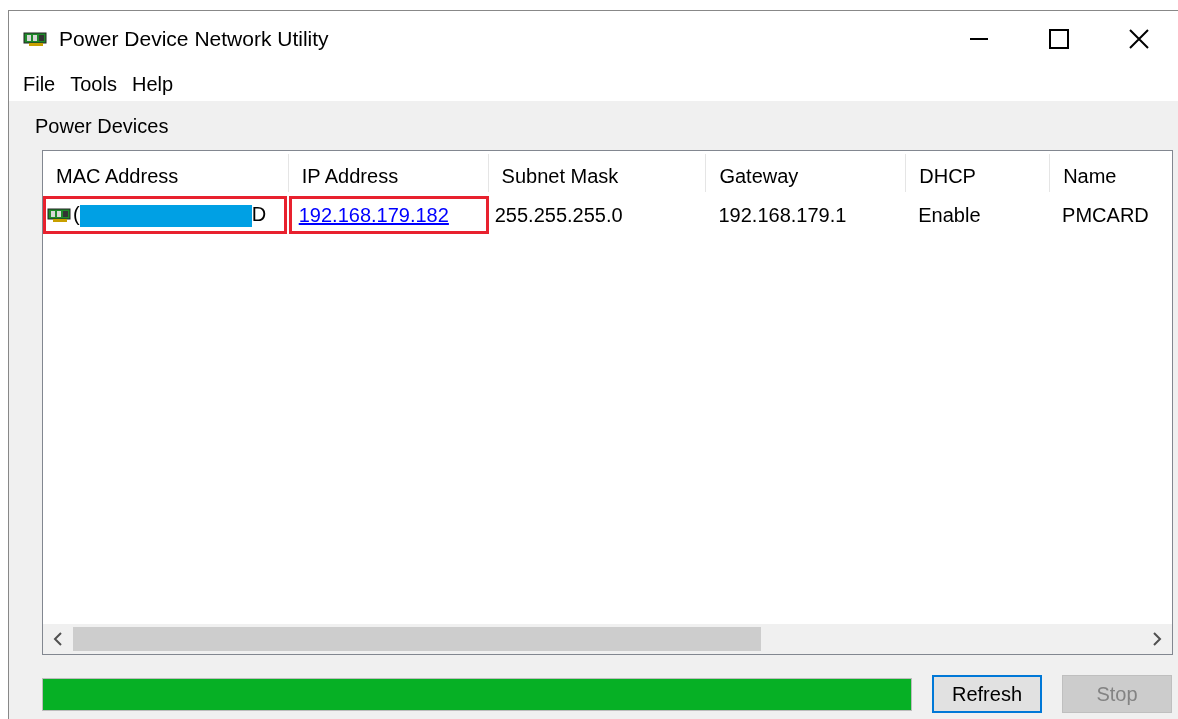 This screenshot has width=1178, height=719. What do you see at coordinates (1157, 639) in the screenshot?
I see `right-chevron-icon` at bounding box center [1157, 639].